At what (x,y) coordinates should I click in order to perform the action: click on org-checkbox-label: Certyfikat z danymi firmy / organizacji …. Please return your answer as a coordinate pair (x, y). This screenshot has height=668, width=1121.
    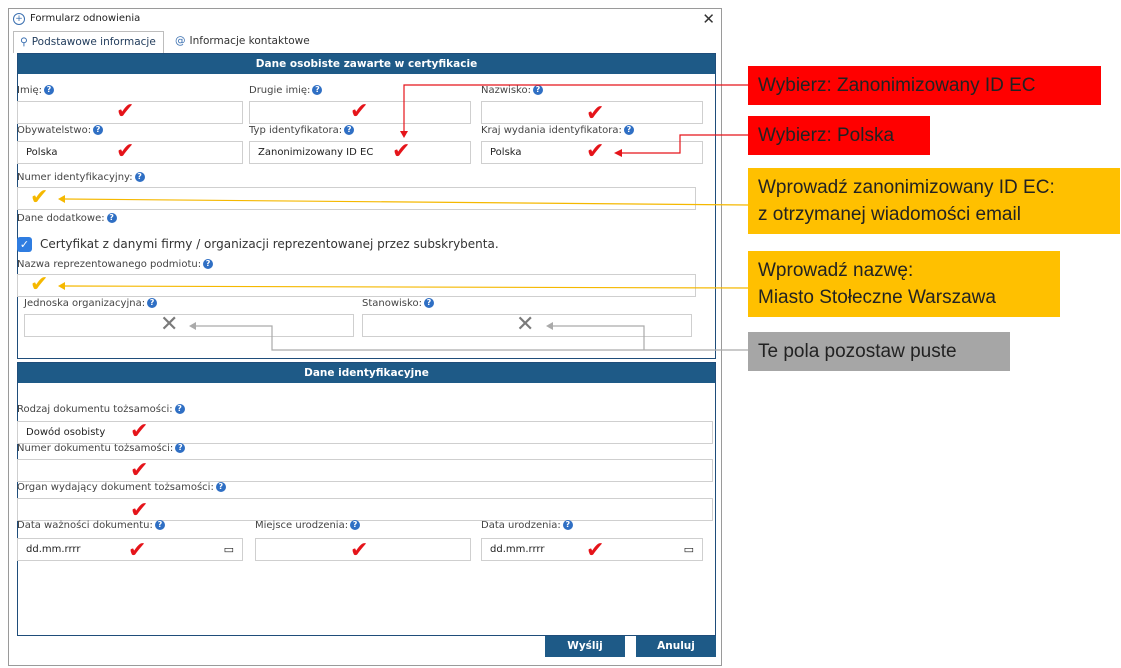
    Looking at the image, I should click on (269, 244).